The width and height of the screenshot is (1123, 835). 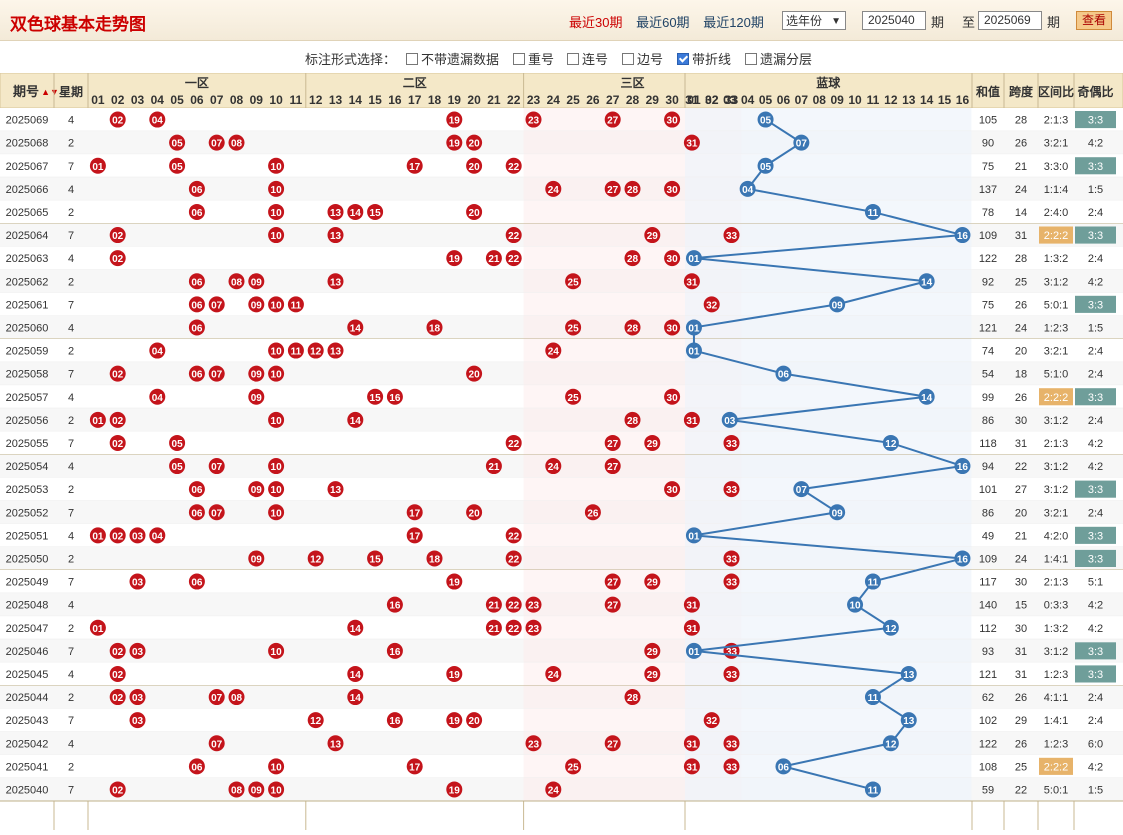 I want to click on blue-number-header: 14, so click(x=927, y=100).